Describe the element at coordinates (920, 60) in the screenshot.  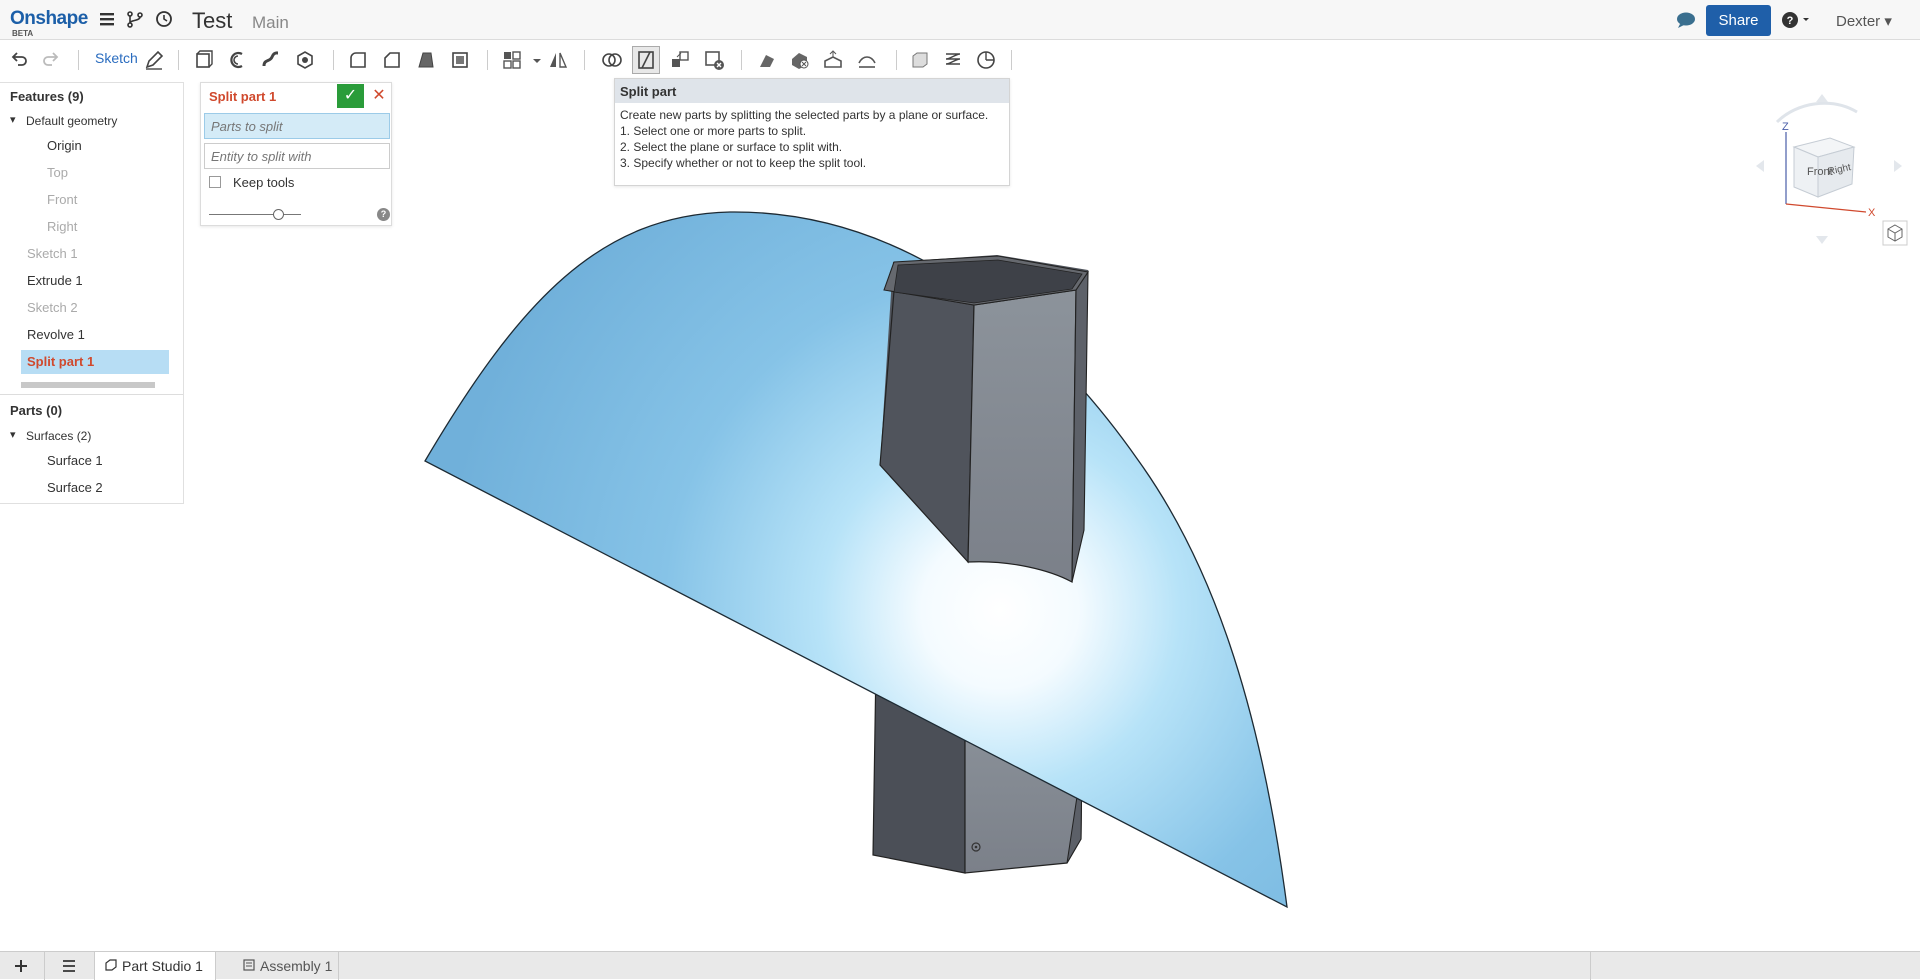
I see `plane-icon` at that location.